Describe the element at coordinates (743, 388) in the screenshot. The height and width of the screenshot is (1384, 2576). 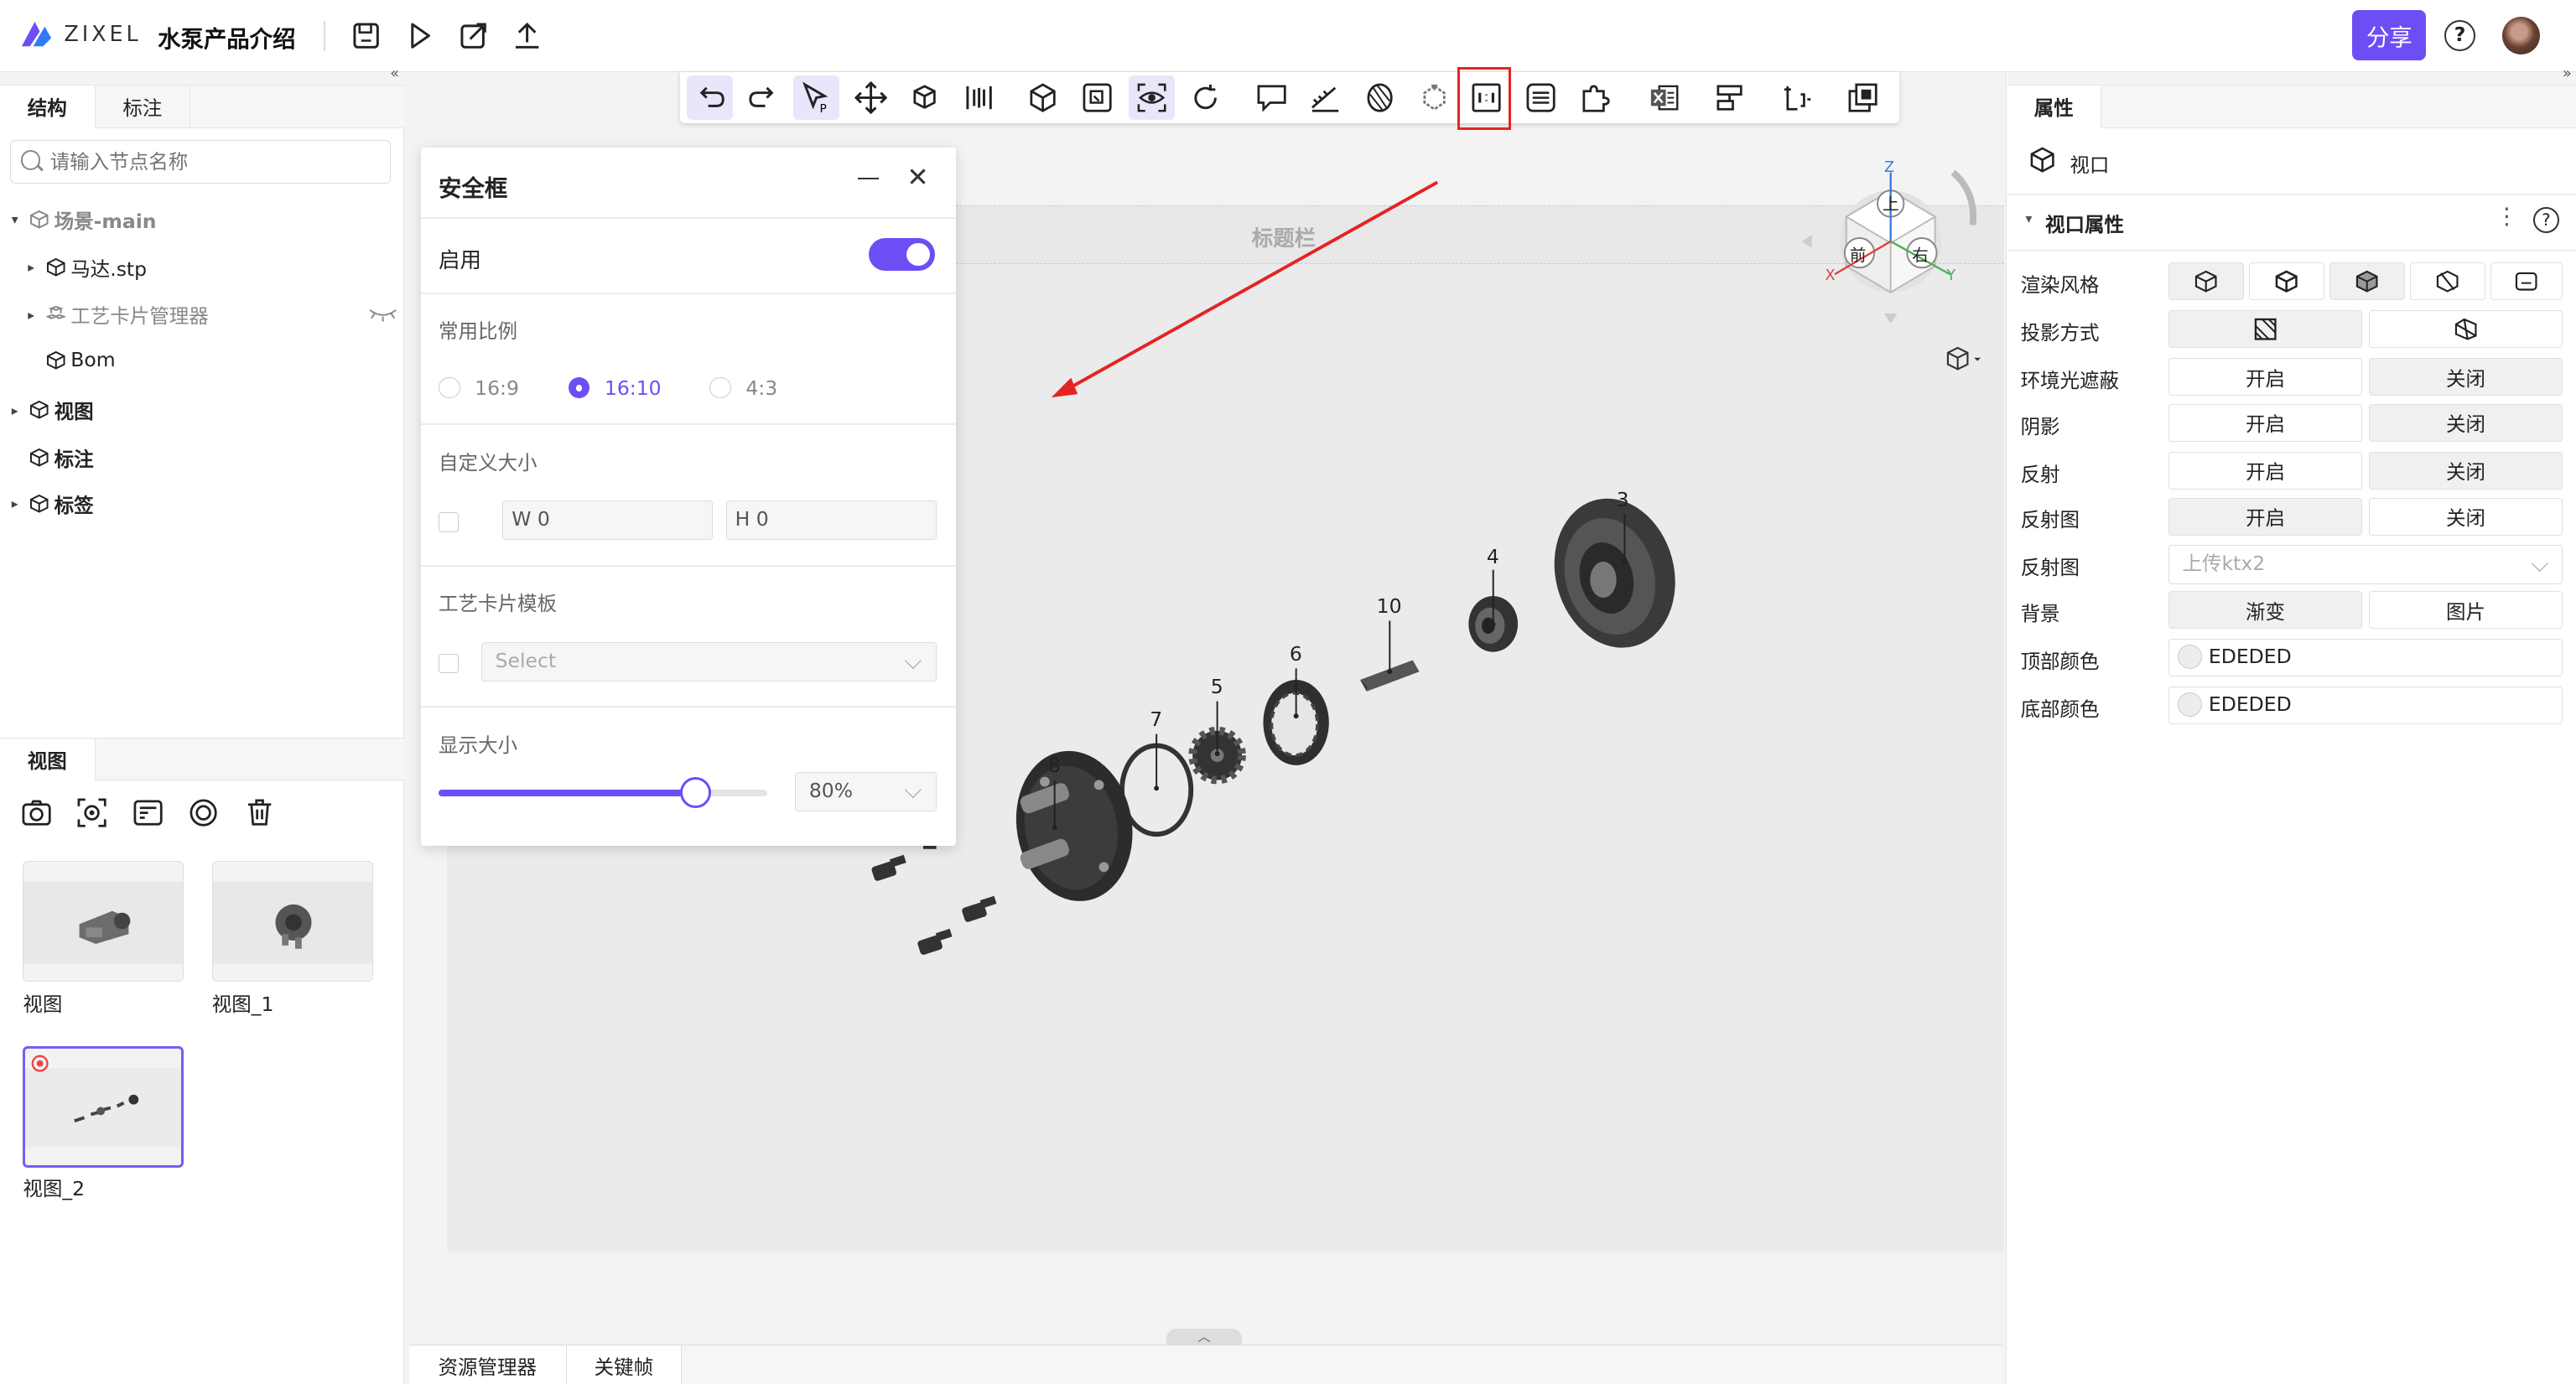
I see `ratio-radio-4-3: 4:3` at that location.